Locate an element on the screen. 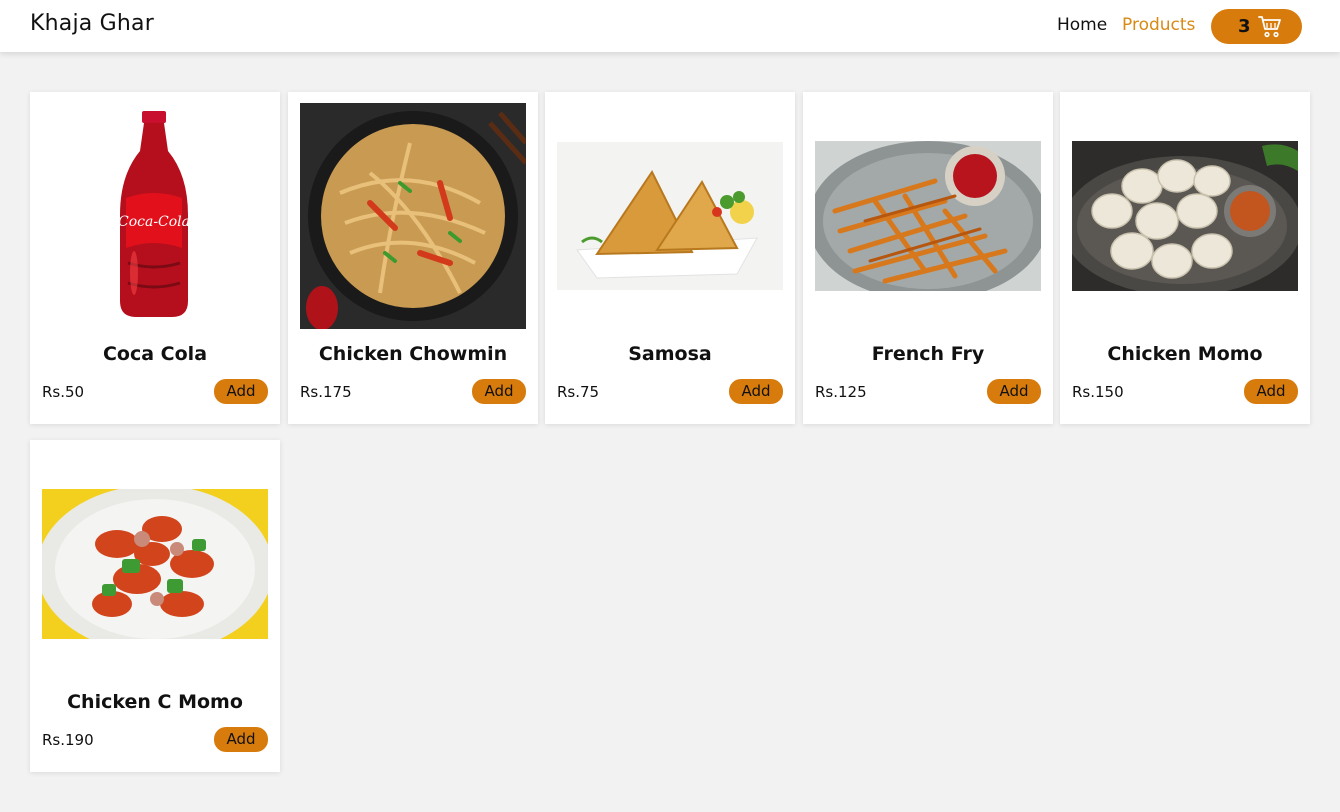 This screenshot has height=812, width=1340. product-card: Coca-Cola Coca Cola Rs.50 Add is located at coordinates (155, 258).